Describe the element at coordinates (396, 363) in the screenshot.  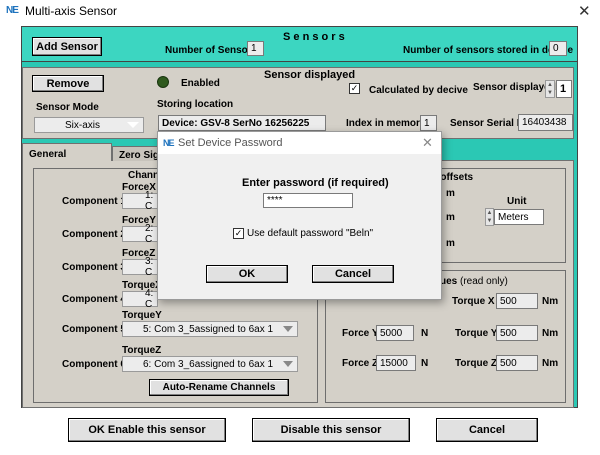
I see `force-z-field: 15000` at that location.